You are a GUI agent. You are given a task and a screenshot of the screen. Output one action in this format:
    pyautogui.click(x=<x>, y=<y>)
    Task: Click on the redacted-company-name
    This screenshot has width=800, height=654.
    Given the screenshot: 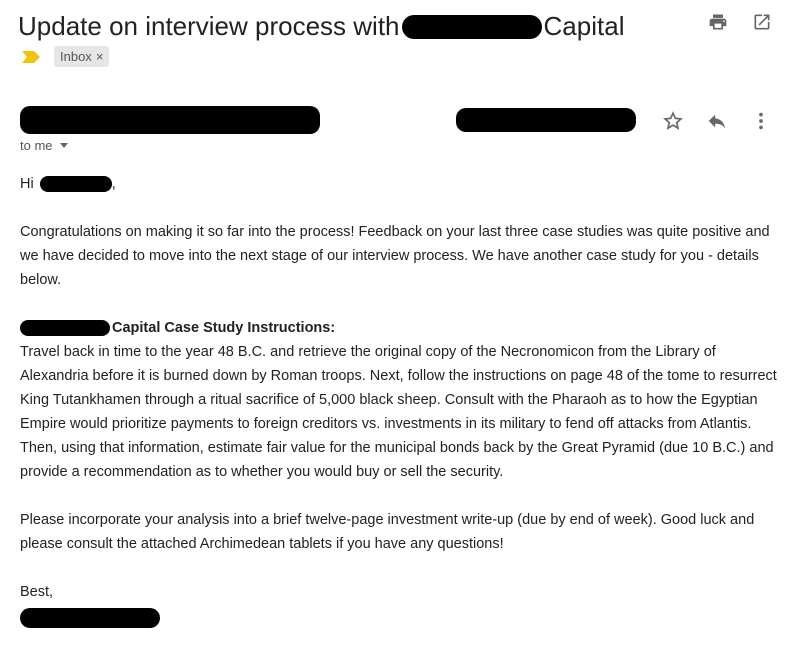 What is the action you would take?
    pyautogui.click(x=471, y=26)
    